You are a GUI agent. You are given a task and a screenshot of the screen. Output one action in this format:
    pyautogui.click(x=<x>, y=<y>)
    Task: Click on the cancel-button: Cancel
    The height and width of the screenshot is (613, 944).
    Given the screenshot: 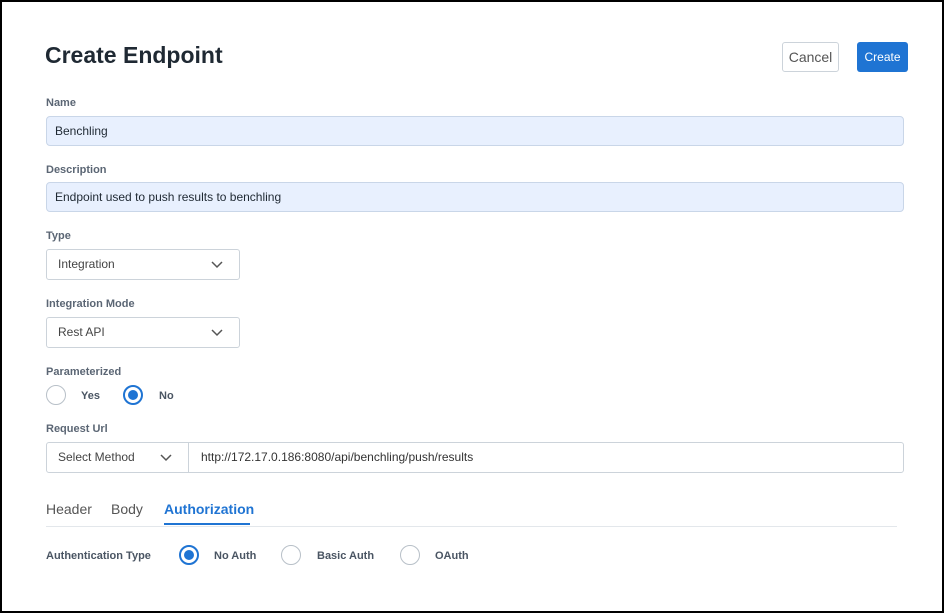 What is the action you would take?
    pyautogui.click(x=810, y=57)
    